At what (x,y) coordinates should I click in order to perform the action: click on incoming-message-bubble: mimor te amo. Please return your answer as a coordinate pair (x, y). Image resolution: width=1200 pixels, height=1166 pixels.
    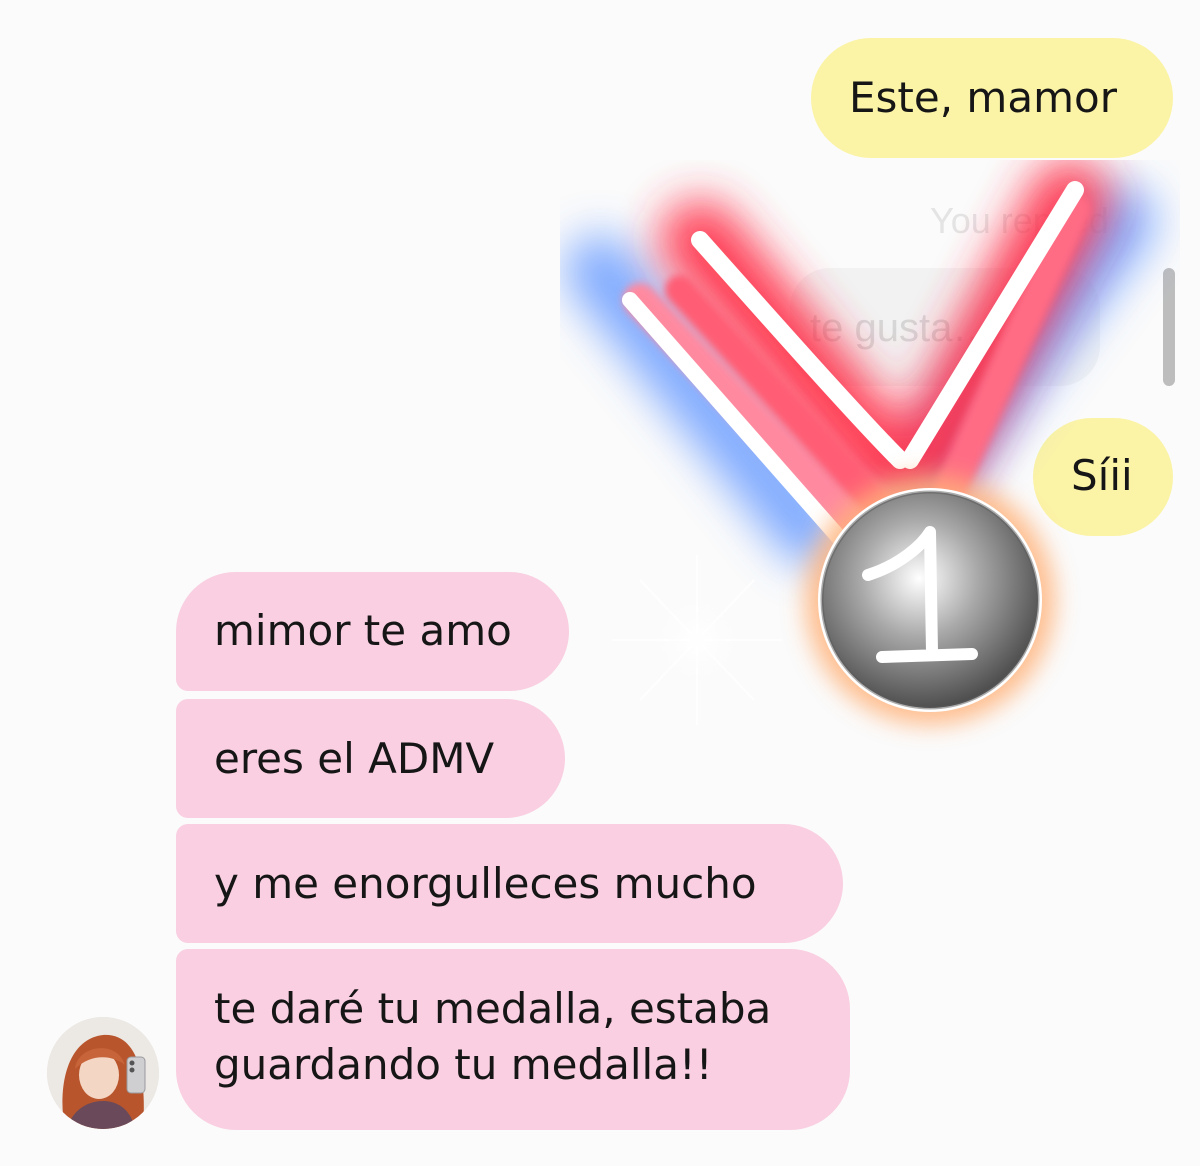
    Looking at the image, I should click on (372, 631).